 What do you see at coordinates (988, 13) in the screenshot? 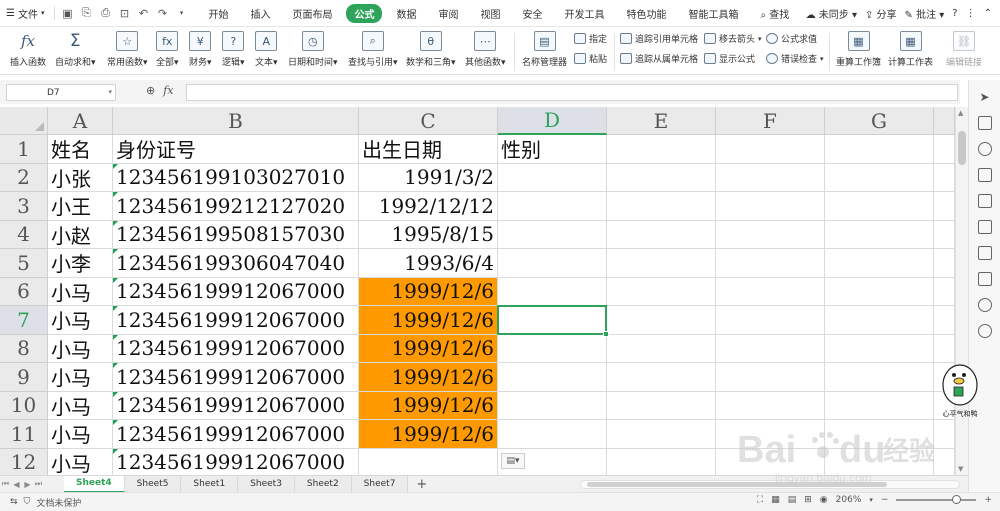
I see `collapse-ribbon-icon: ⌃` at bounding box center [988, 13].